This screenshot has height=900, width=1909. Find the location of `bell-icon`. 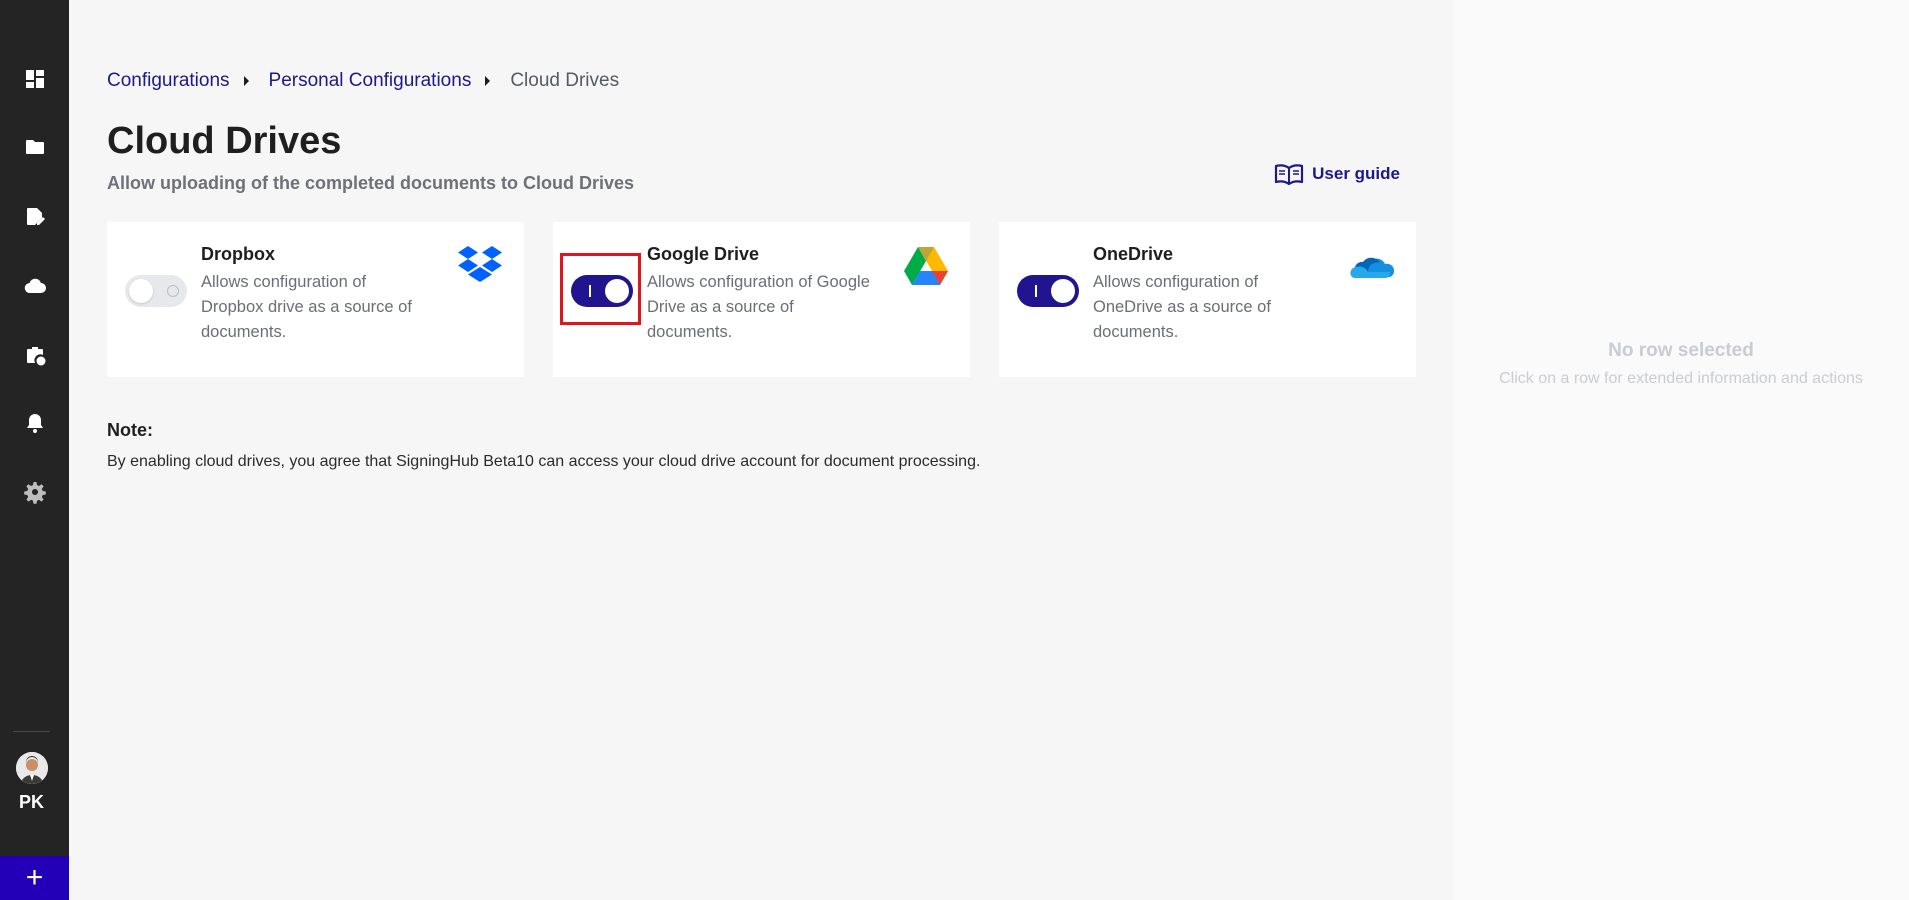

bell-icon is located at coordinates (34, 423).